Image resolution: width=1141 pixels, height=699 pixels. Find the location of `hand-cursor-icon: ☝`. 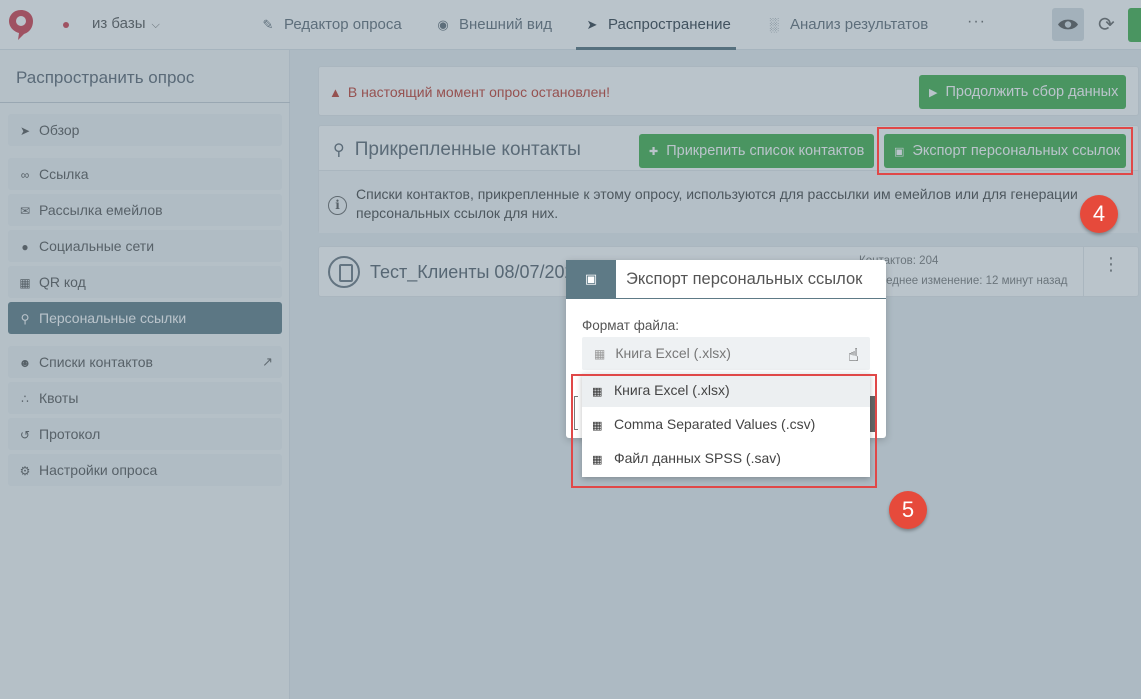

hand-cursor-icon: ☝ is located at coordinates (853, 355).